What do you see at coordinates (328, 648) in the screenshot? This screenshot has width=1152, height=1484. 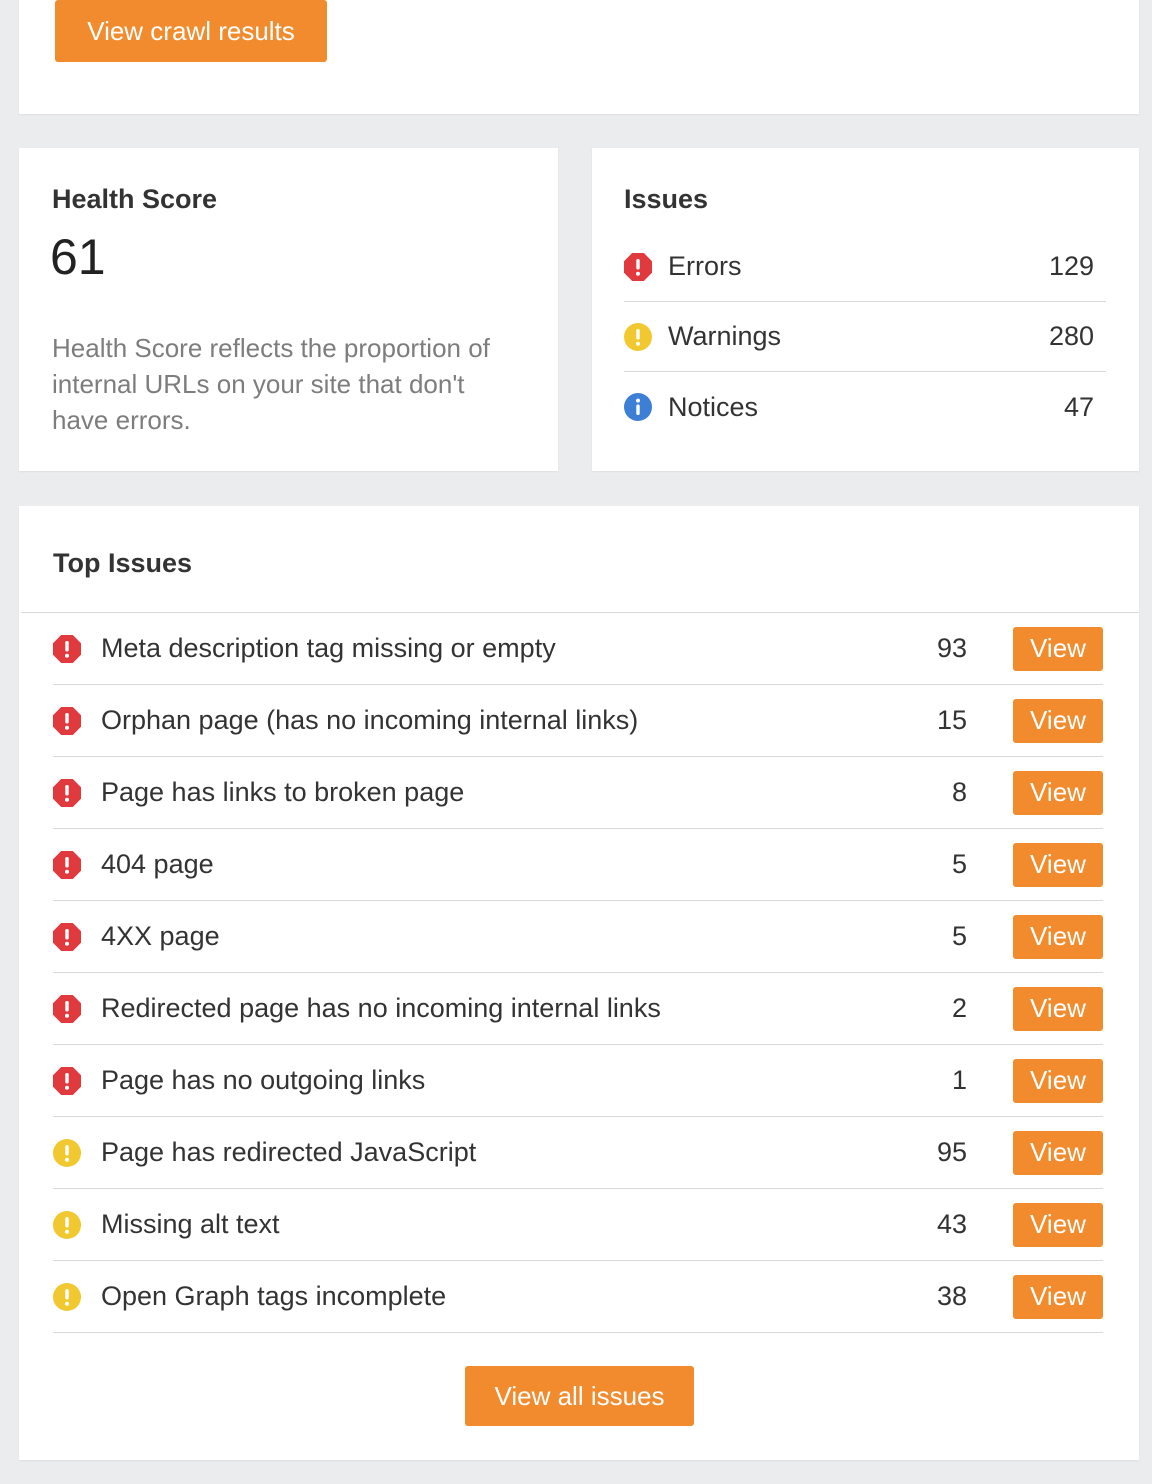 I see `top-issue-label: Meta description tag missing or empty` at bounding box center [328, 648].